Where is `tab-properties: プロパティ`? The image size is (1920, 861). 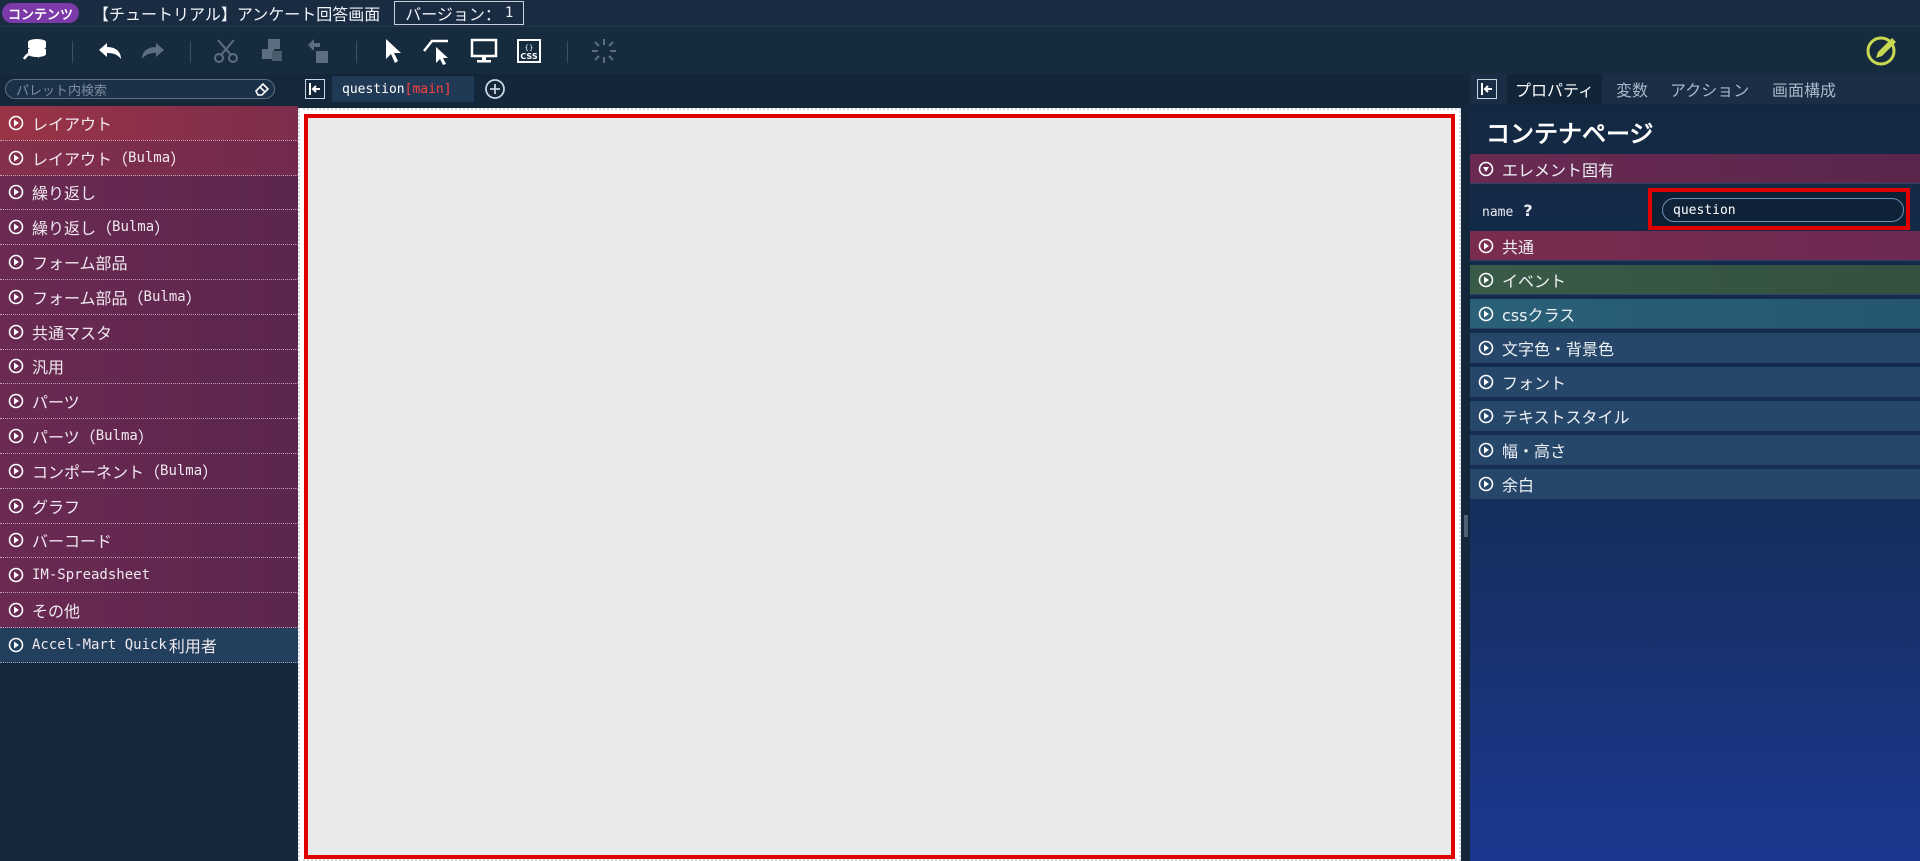 tab-properties: プロパティ is located at coordinates (1555, 89).